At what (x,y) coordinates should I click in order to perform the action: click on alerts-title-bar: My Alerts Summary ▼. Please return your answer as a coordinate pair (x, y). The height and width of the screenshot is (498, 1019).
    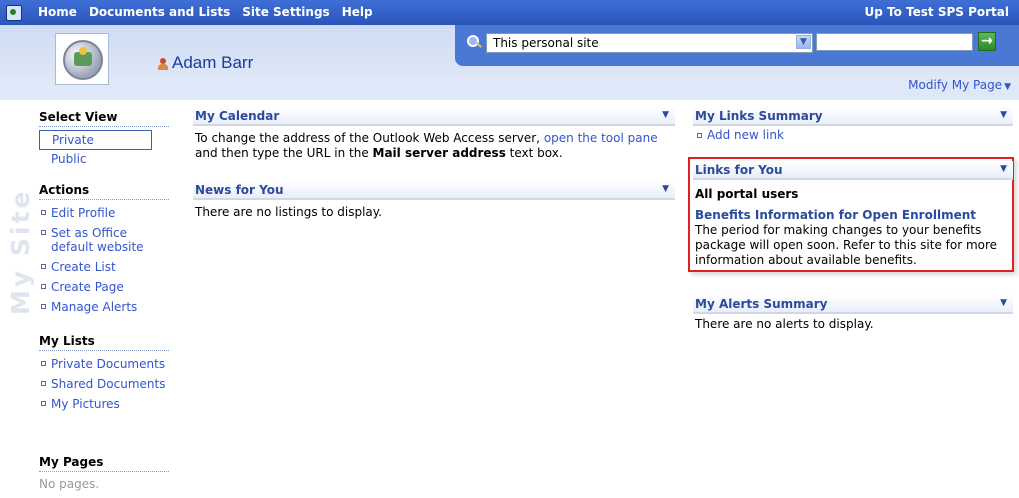
    Looking at the image, I should click on (853, 304).